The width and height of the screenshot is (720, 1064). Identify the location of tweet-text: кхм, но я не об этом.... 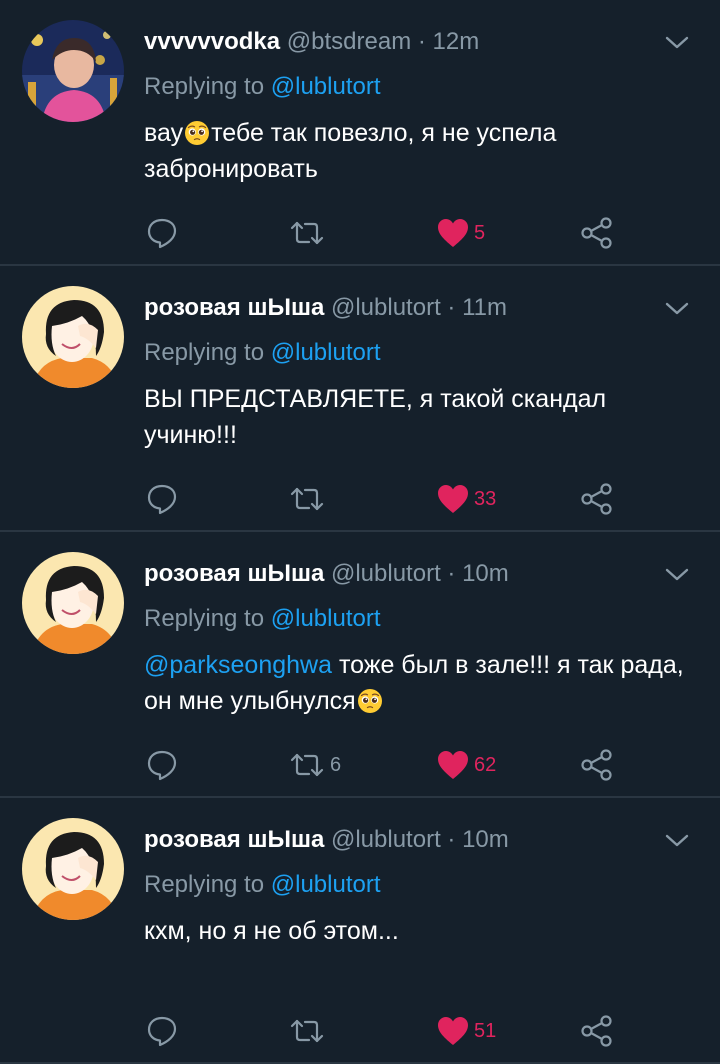
(414, 931).